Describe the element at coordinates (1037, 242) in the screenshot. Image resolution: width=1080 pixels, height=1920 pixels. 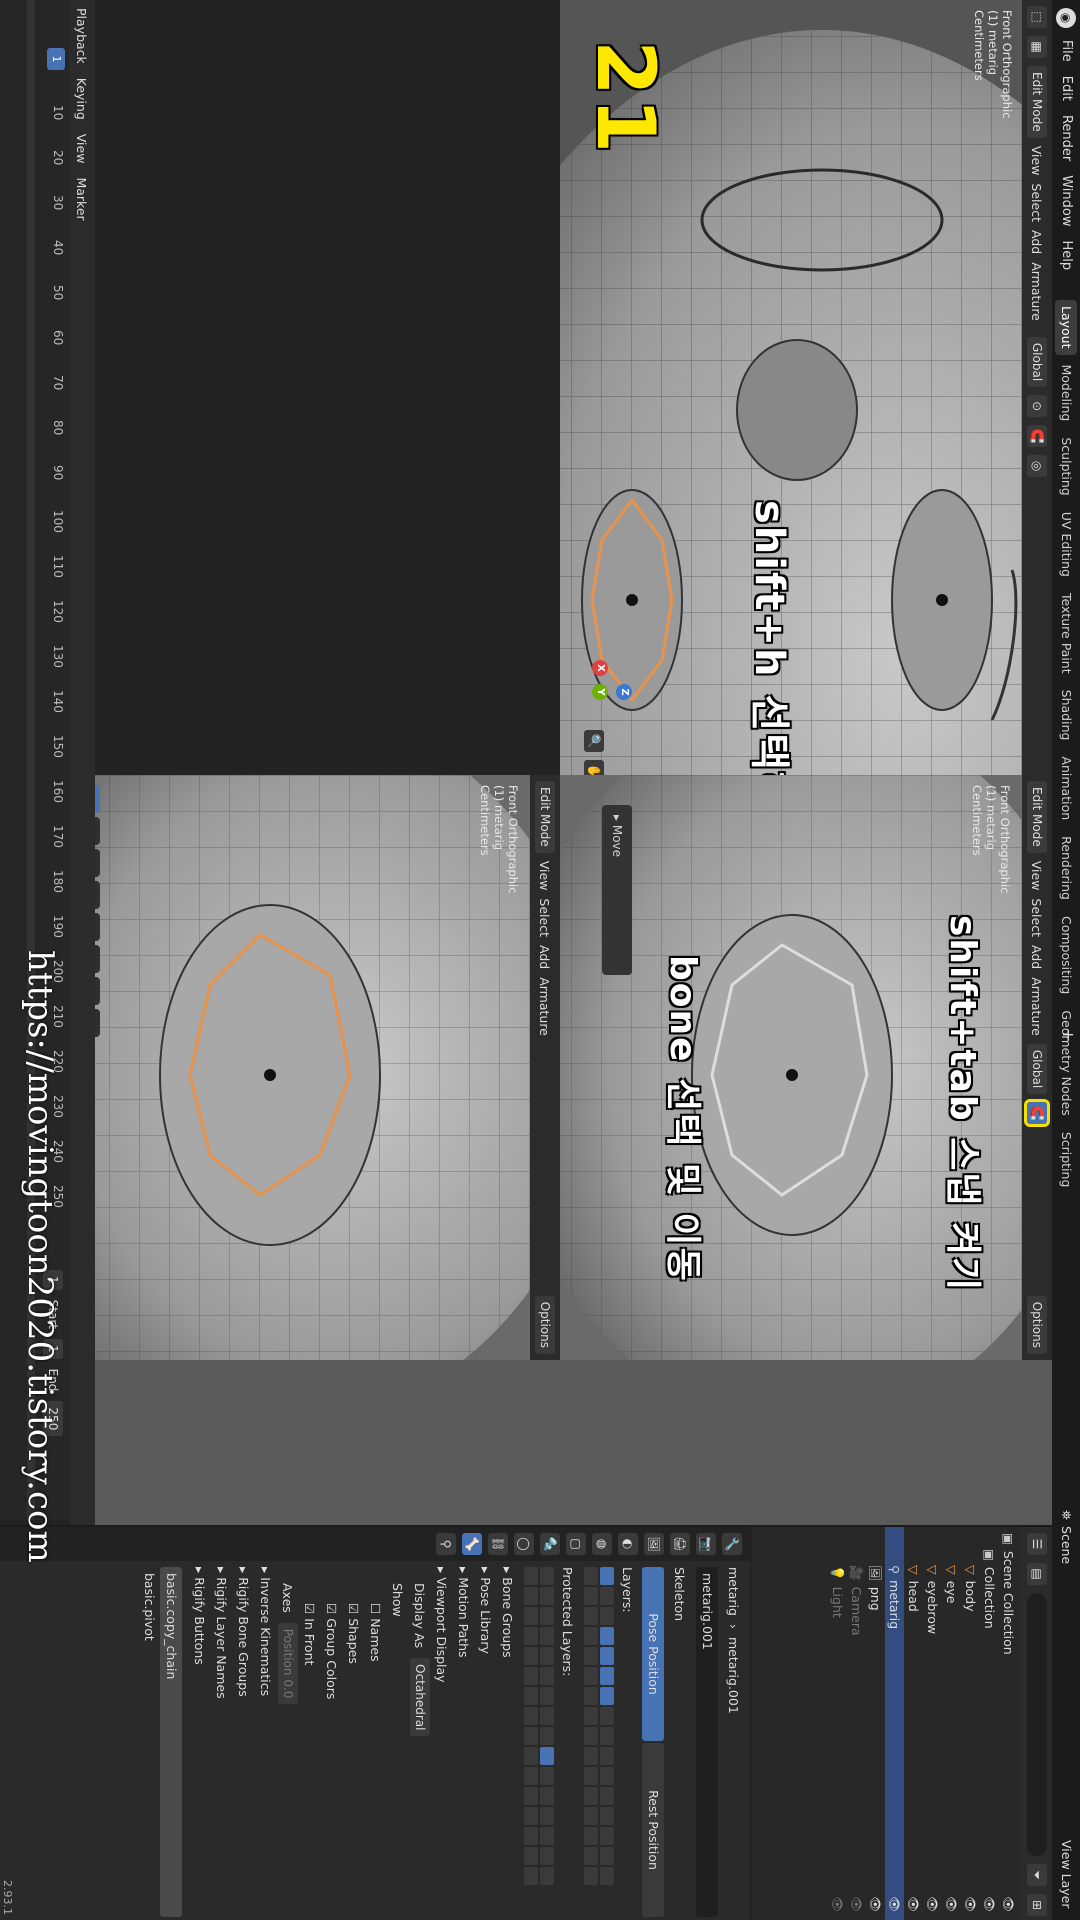
I see `add-menu: Add` at that location.